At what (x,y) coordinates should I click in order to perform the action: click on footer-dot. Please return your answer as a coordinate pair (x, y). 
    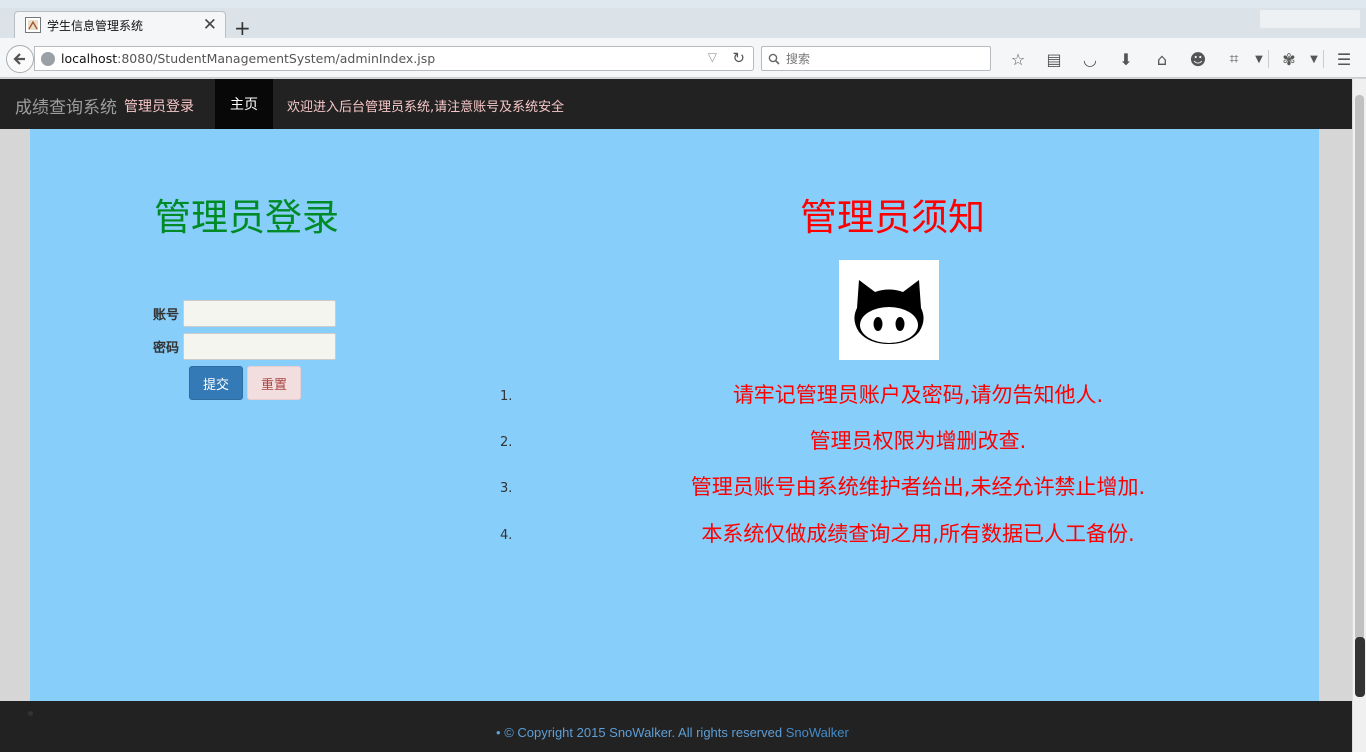
    Looking at the image, I should click on (30, 713).